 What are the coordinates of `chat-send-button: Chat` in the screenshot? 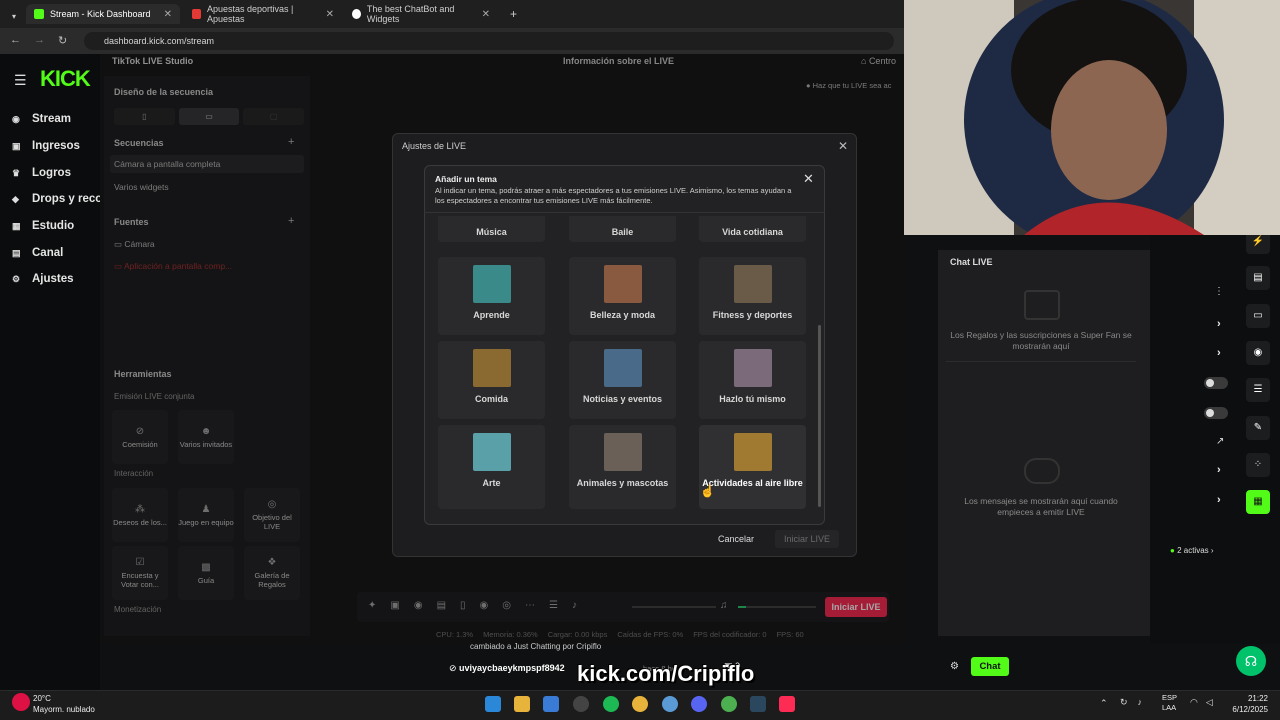 It's located at (990, 666).